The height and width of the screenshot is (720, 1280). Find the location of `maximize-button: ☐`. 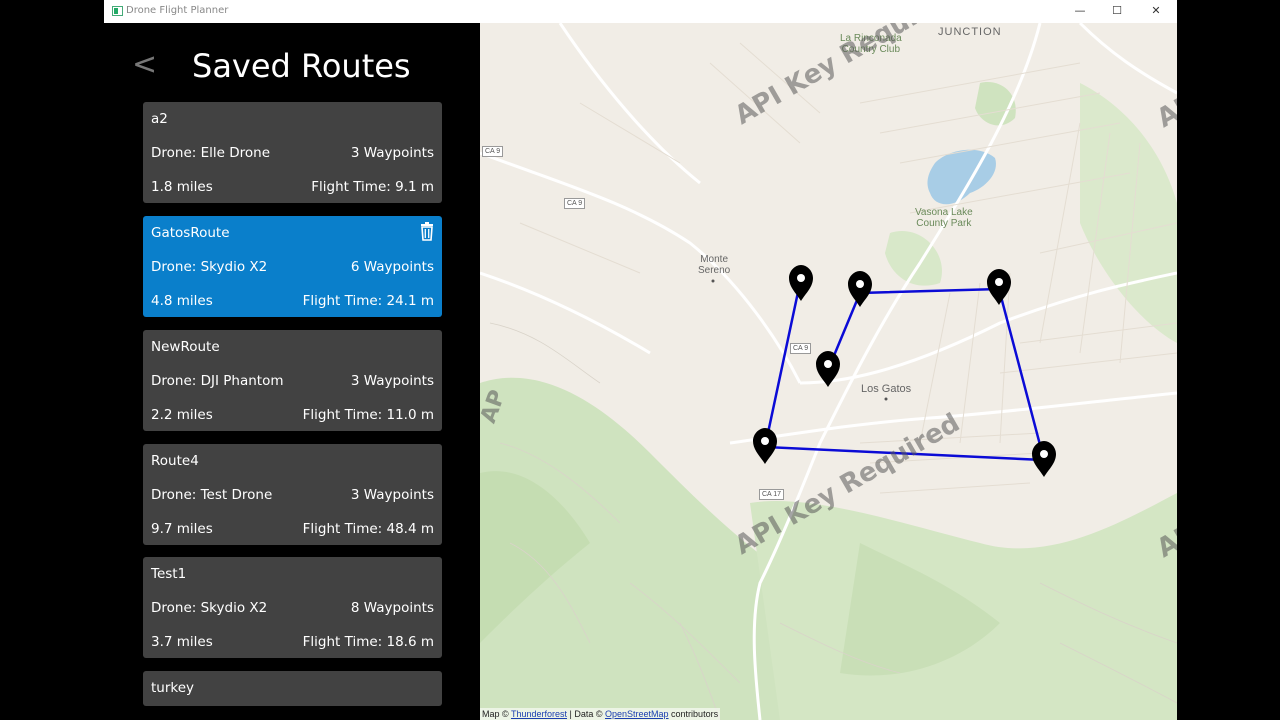

maximize-button: ☐ is located at coordinates (1117, 11).